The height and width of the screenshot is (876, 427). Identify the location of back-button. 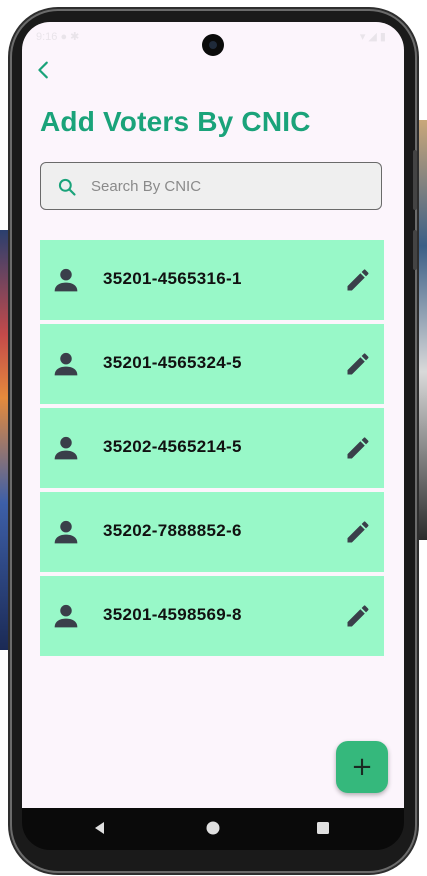
(44, 70).